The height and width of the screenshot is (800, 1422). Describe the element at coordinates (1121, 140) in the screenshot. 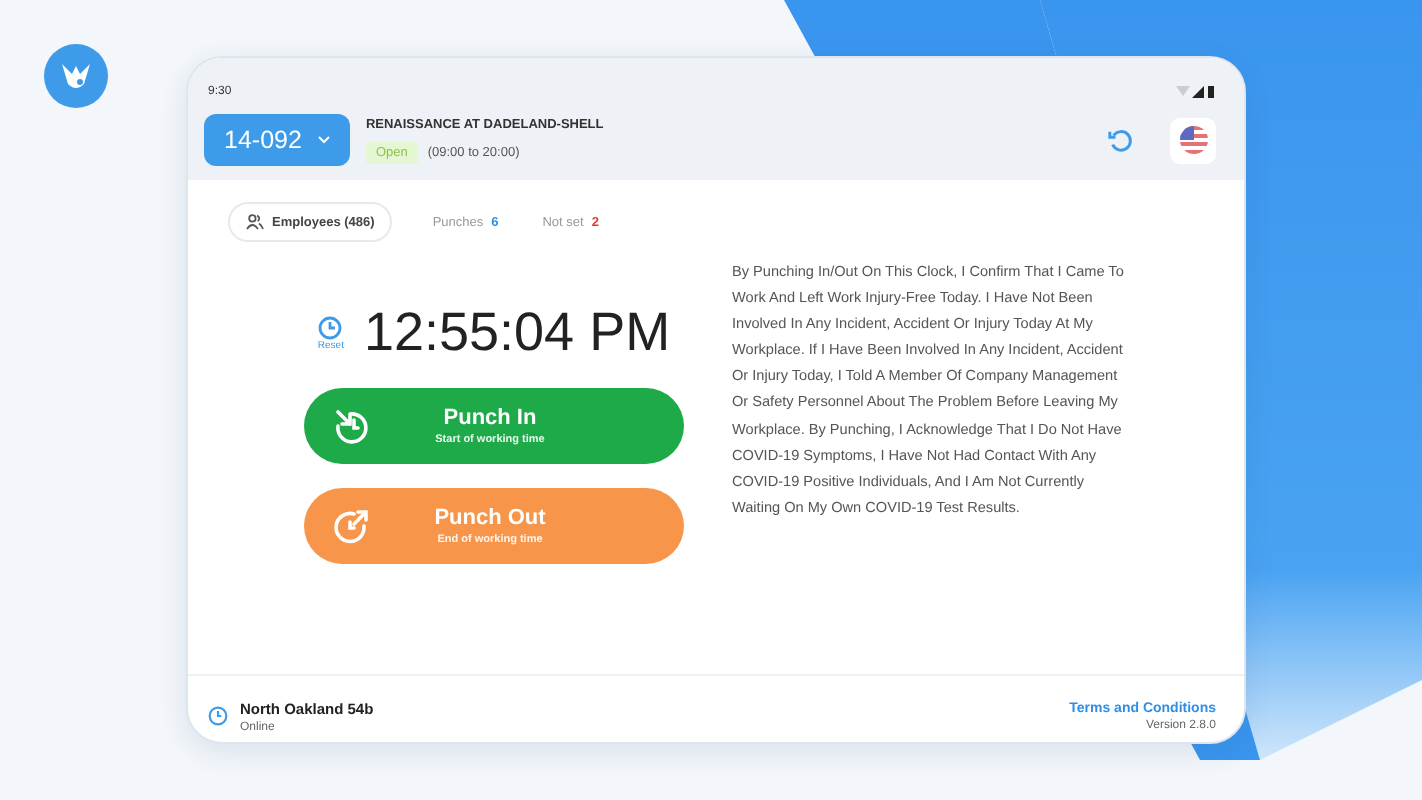

I see `refresh-icon` at that location.